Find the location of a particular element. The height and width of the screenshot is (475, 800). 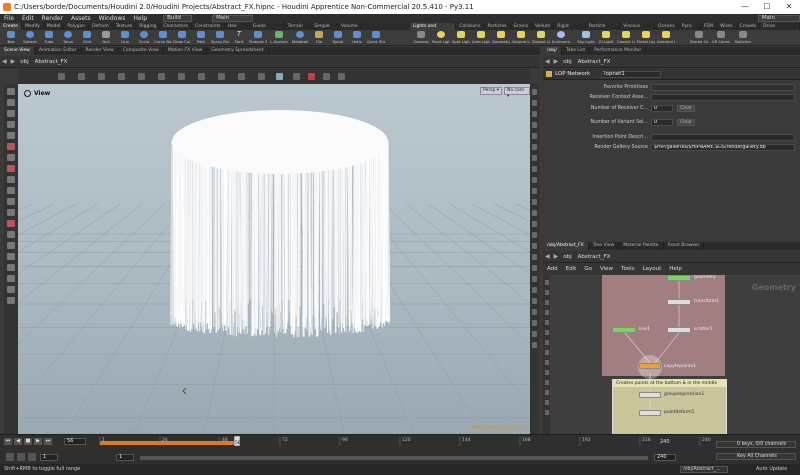

tool-spiral: Spiral is located at coordinates (338, 38).